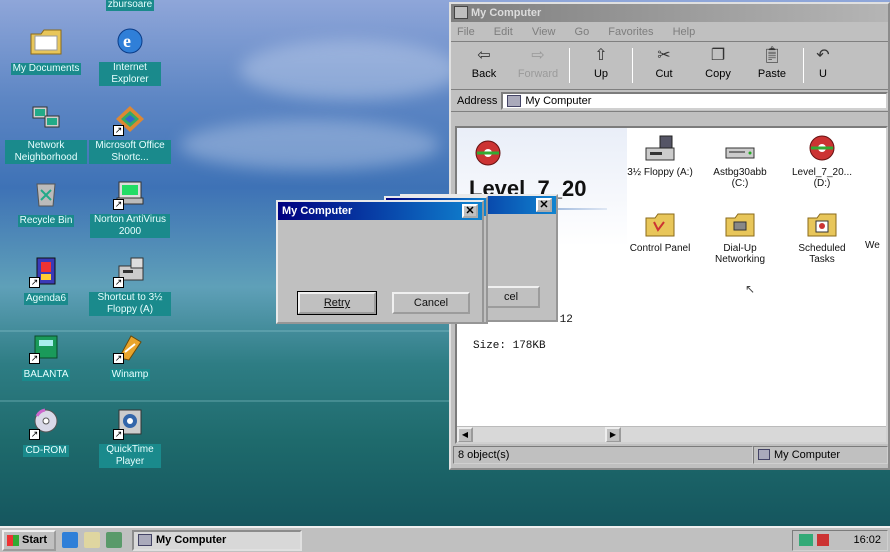 The image size is (890, 552). Describe the element at coordinates (867, 540) in the screenshot. I see `clock: 16:02` at that location.